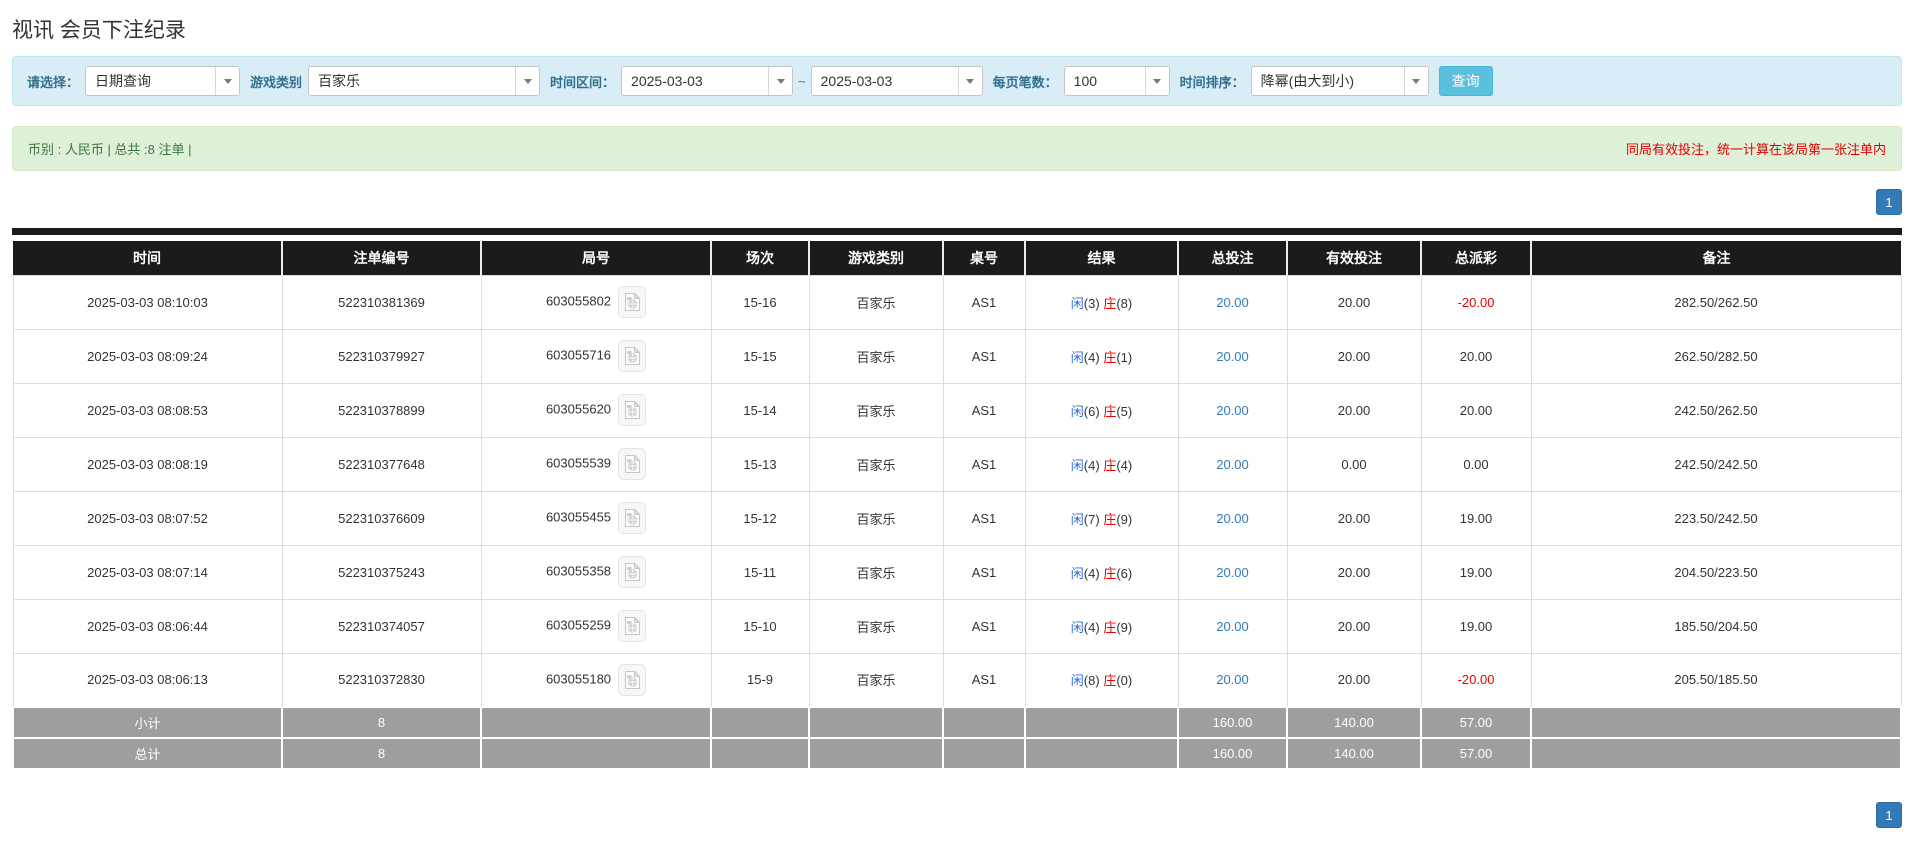 The image size is (1914, 851). Describe the element at coordinates (53, 82) in the screenshot. I see `query-type-label: 请选择：` at that location.